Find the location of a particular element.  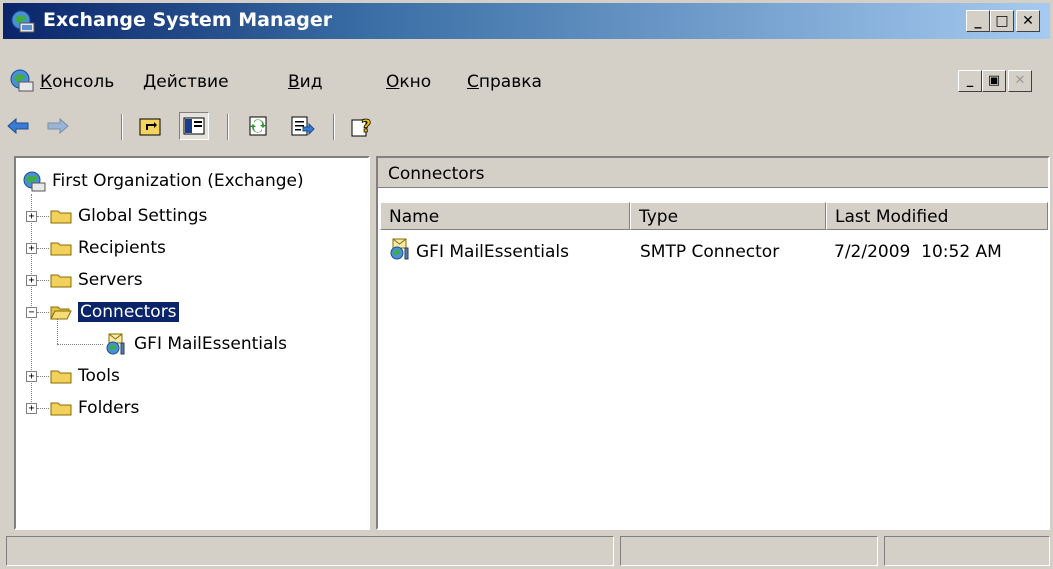

details-header-label: Connectors is located at coordinates (436, 174).